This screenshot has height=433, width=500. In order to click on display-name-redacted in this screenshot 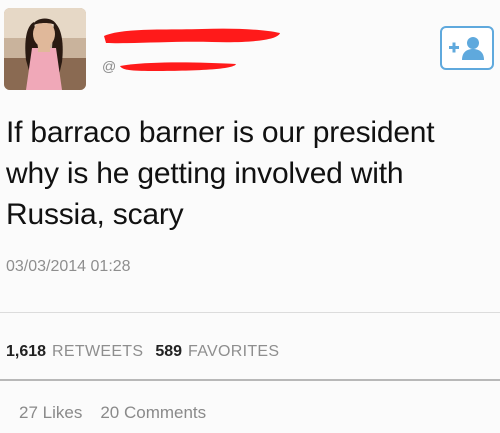, I will do `click(192, 36)`.